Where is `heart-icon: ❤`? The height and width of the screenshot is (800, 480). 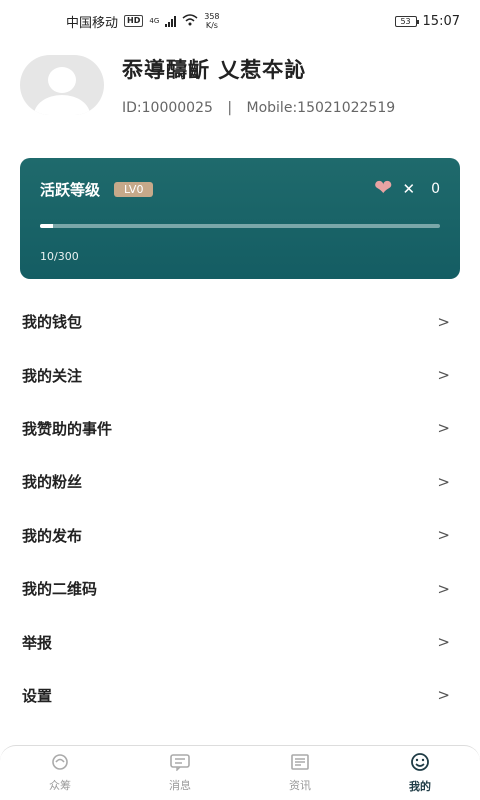
heart-icon: ❤ is located at coordinates (383, 188).